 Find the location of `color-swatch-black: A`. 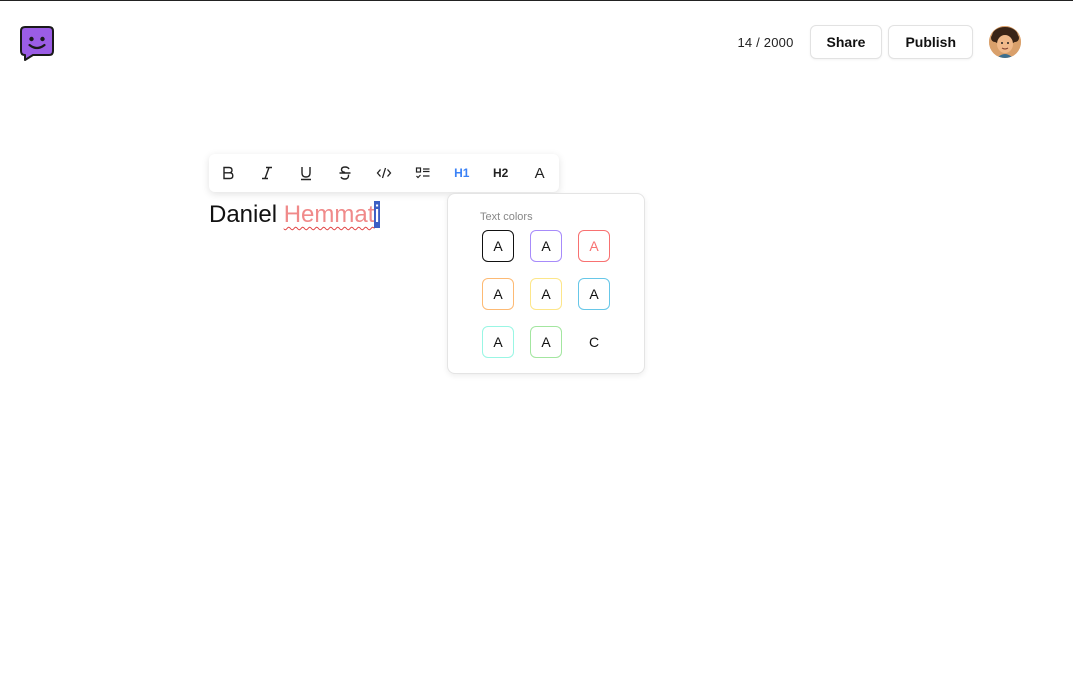

color-swatch-black: A is located at coordinates (498, 246).